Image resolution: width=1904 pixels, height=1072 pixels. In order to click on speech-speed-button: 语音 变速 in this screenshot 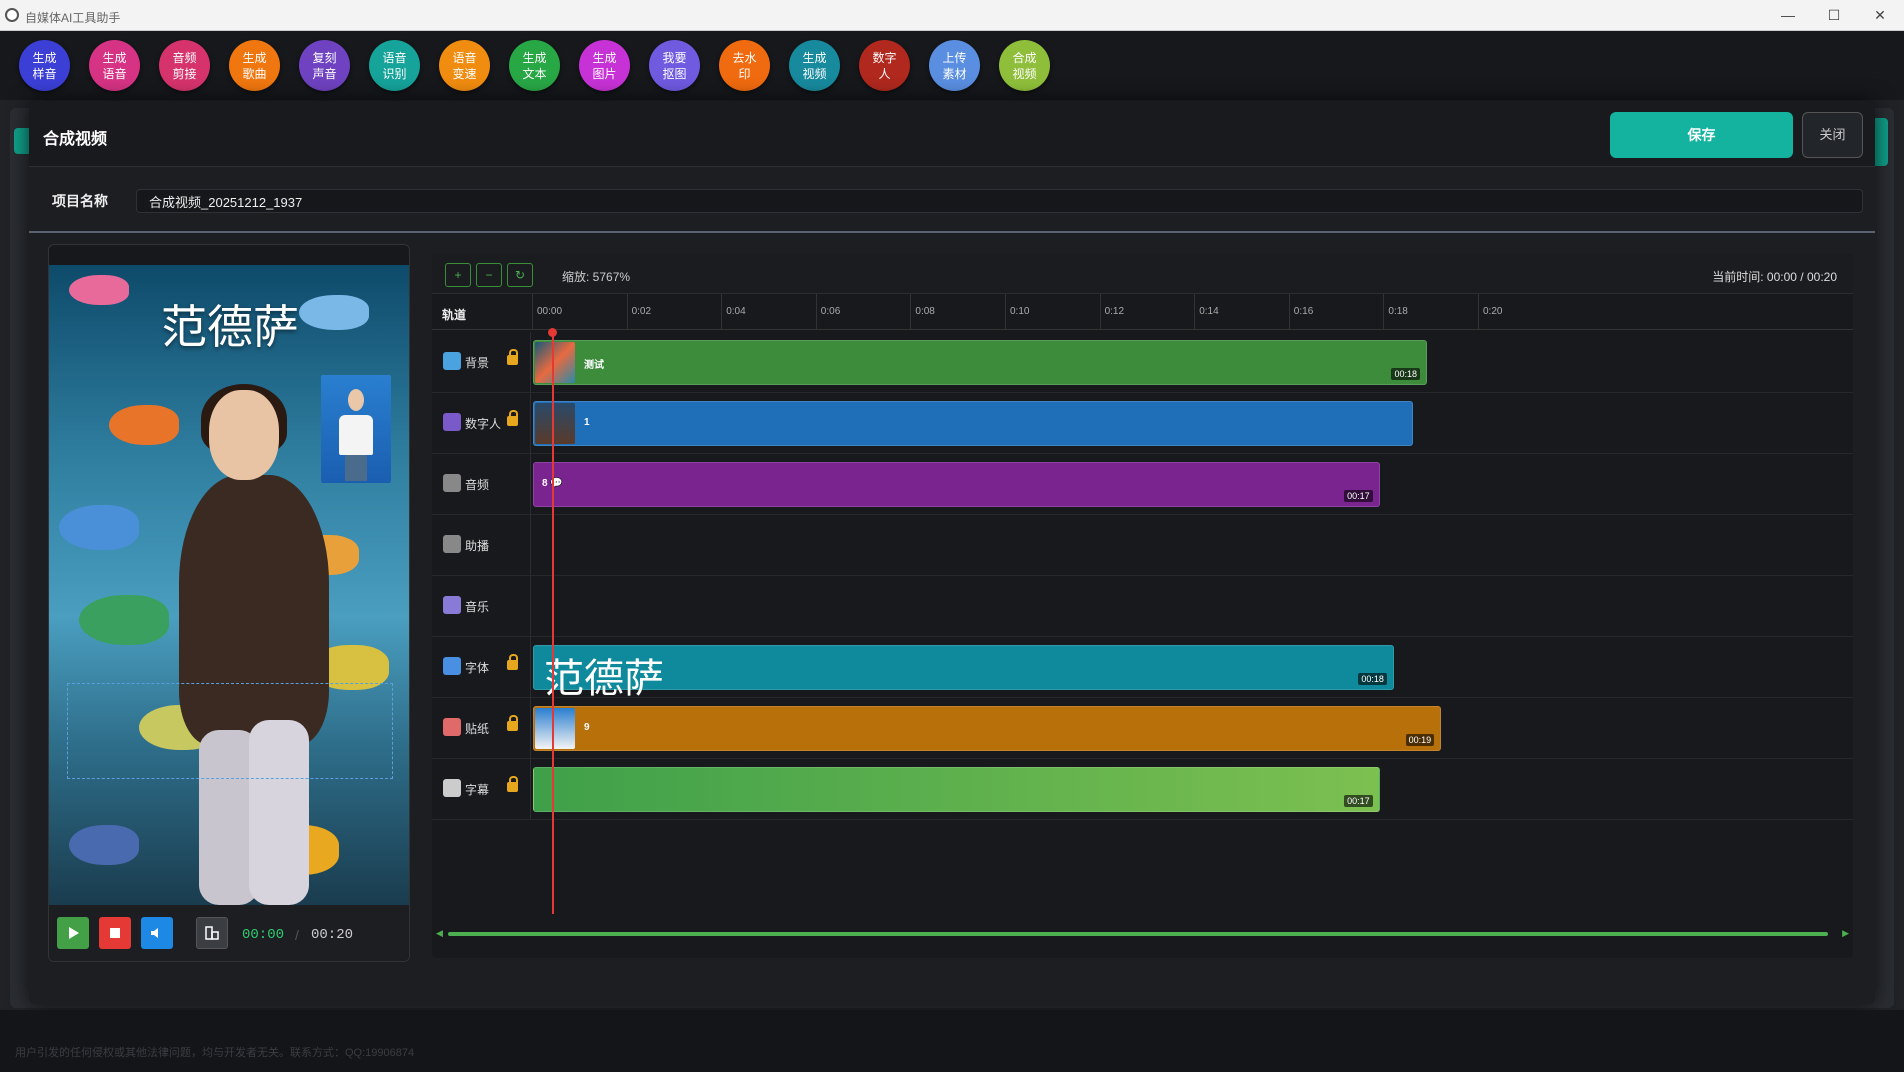, I will do `click(464, 65)`.